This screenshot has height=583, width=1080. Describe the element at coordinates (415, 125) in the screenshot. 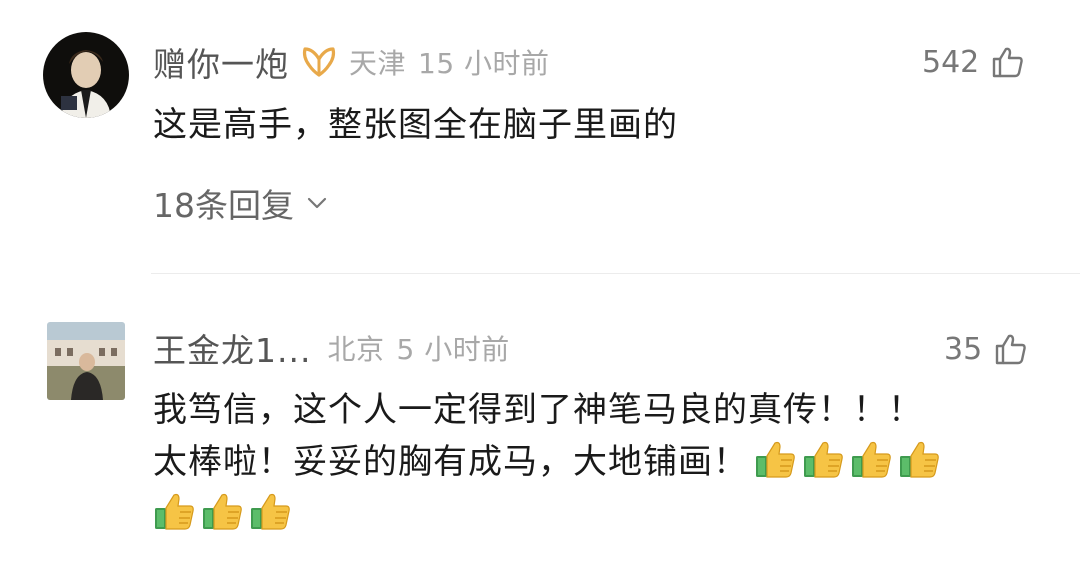

I see `comment-text: 这是高手，整张图全在脑子里画的` at that location.